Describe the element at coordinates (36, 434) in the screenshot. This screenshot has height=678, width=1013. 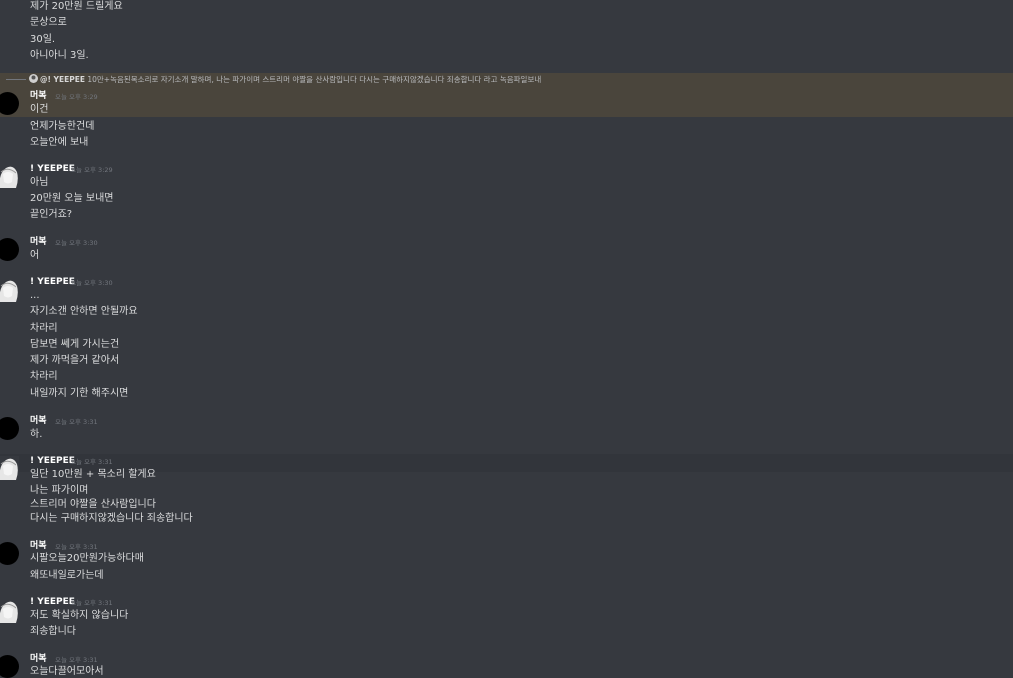
I see `message-line: 하.` at that location.